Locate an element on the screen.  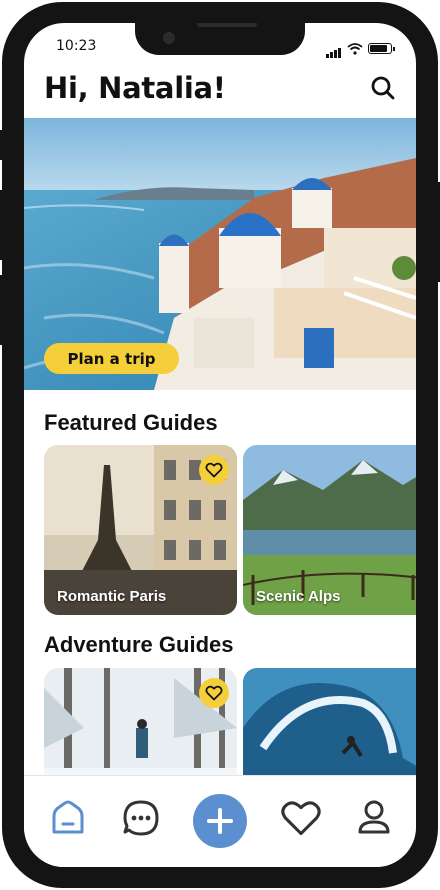
tab-chat is located at coordinates (141, 818).